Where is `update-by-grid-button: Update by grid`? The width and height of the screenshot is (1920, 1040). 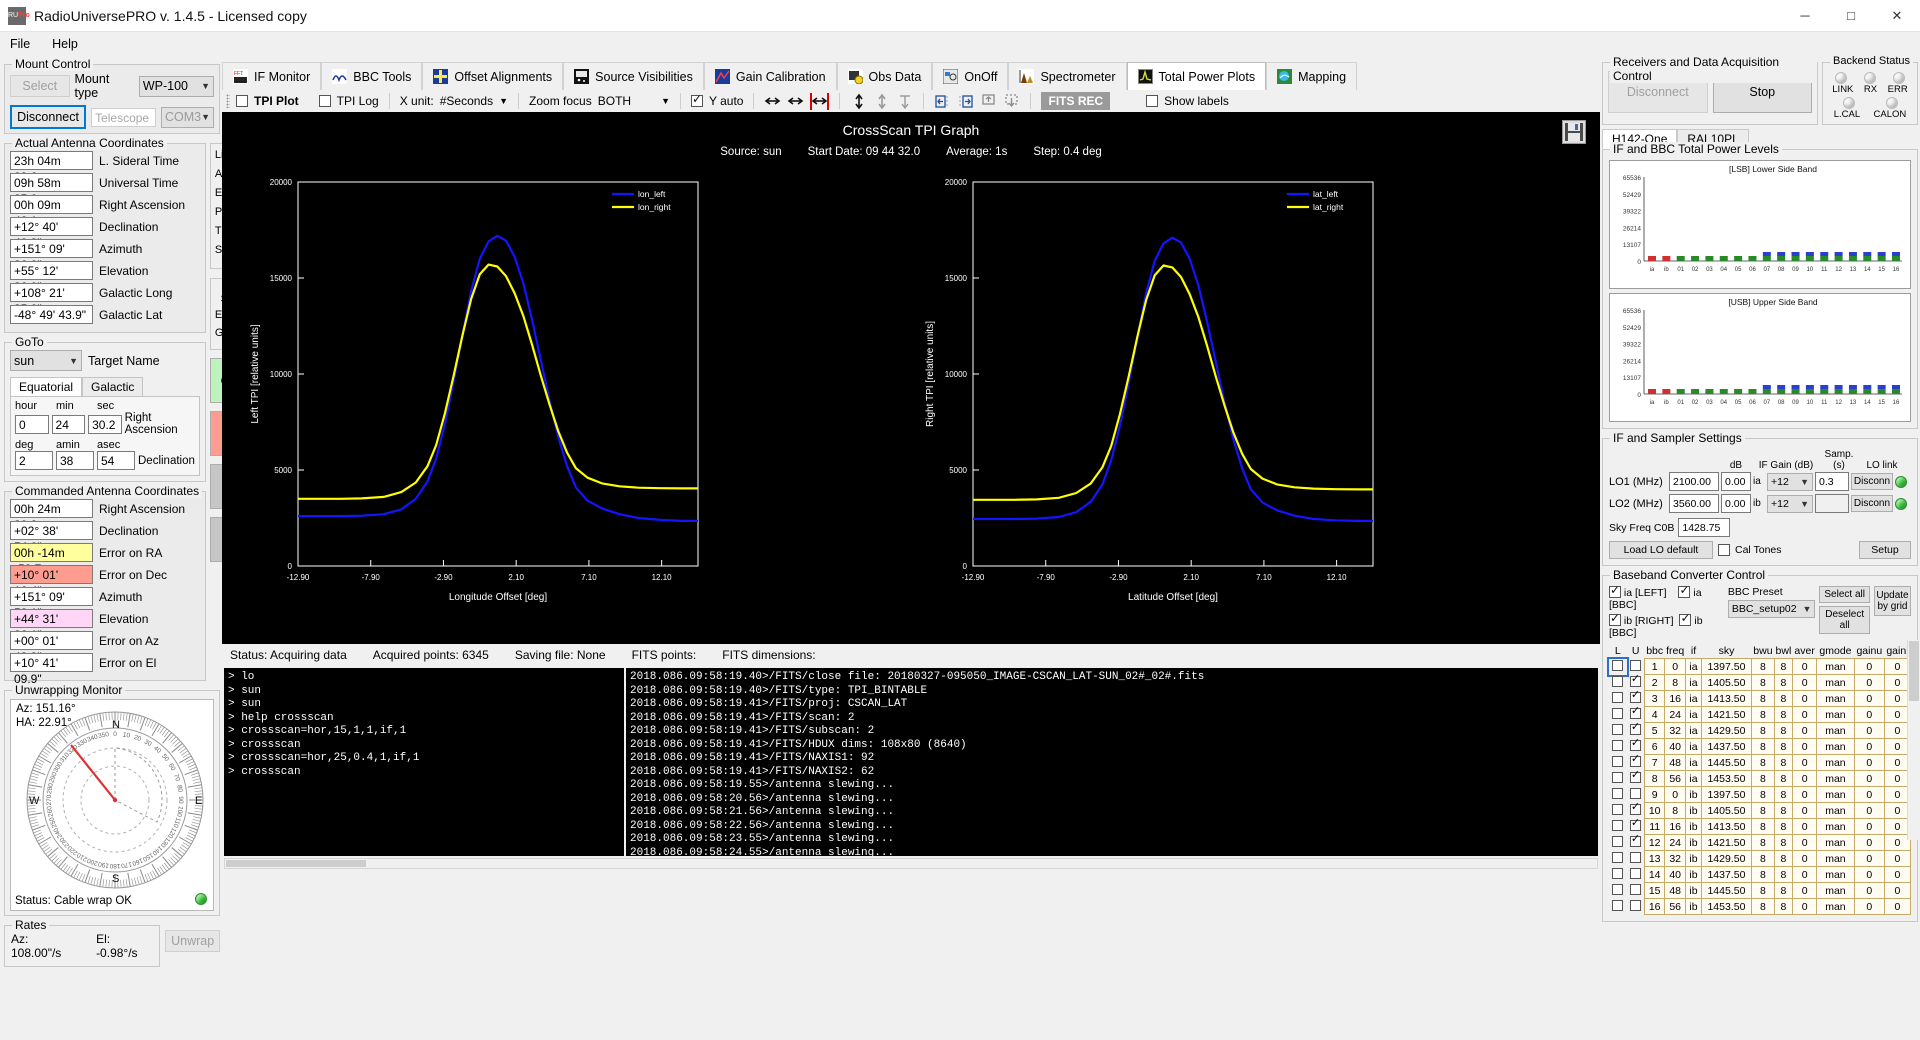
update-by-grid-button: Update by grid is located at coordinates (1892, 601).